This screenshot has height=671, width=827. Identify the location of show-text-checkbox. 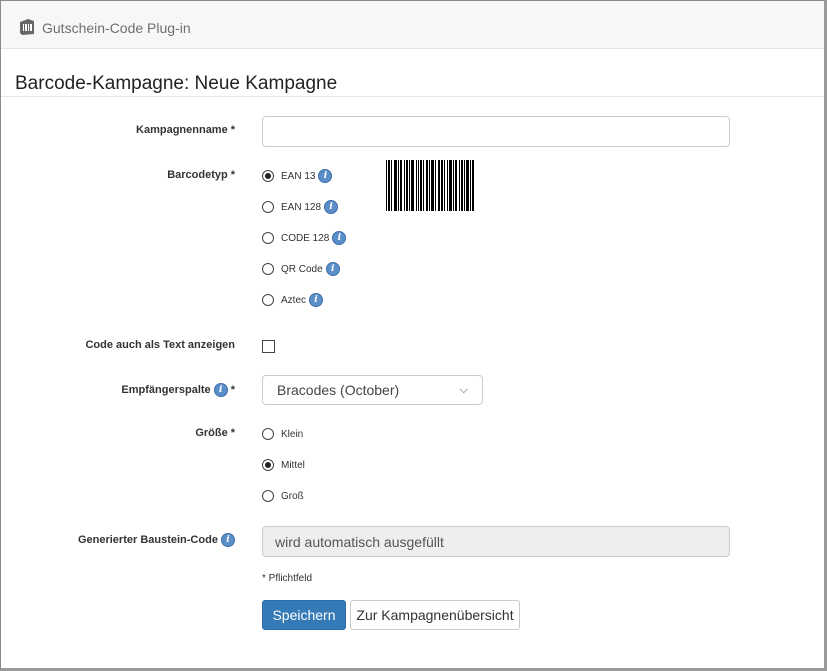
(268, 346).